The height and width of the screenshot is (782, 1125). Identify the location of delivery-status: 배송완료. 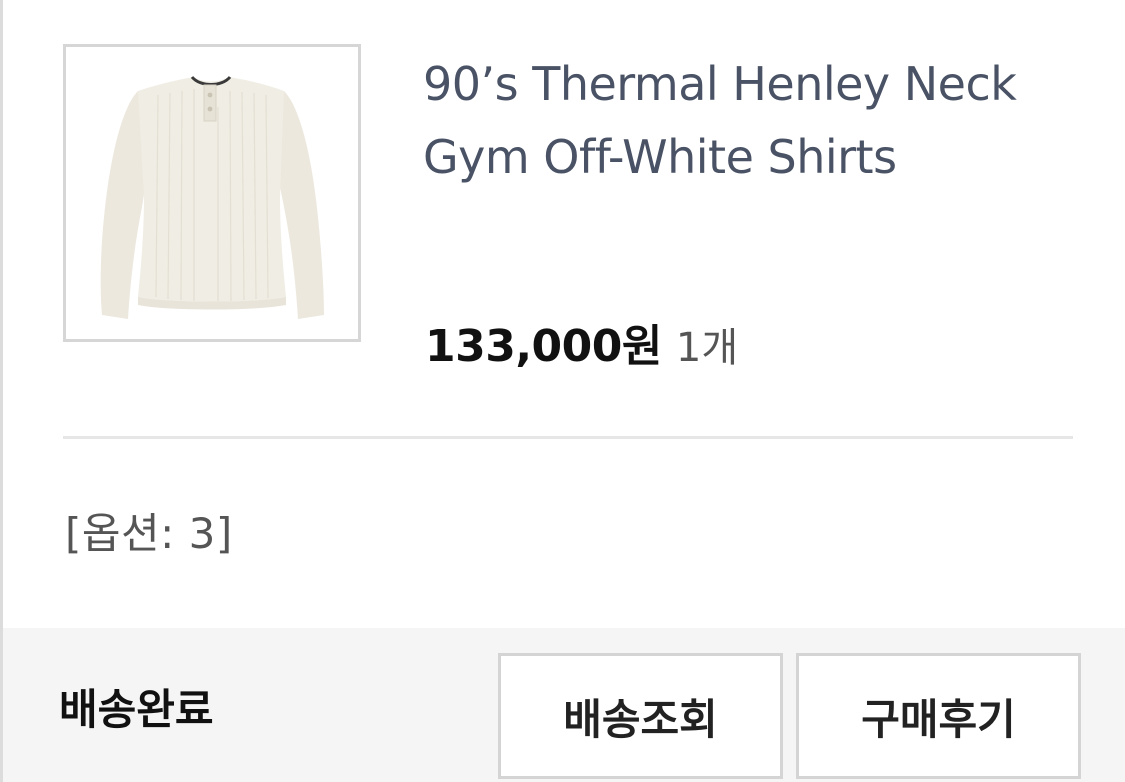
(136, 709).